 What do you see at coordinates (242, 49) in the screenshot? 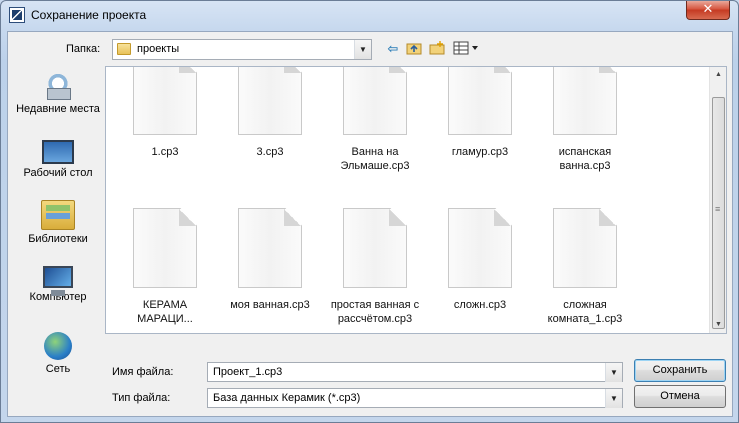
I see `folder-select: проекты ▼` at bounding box center [242, 49].